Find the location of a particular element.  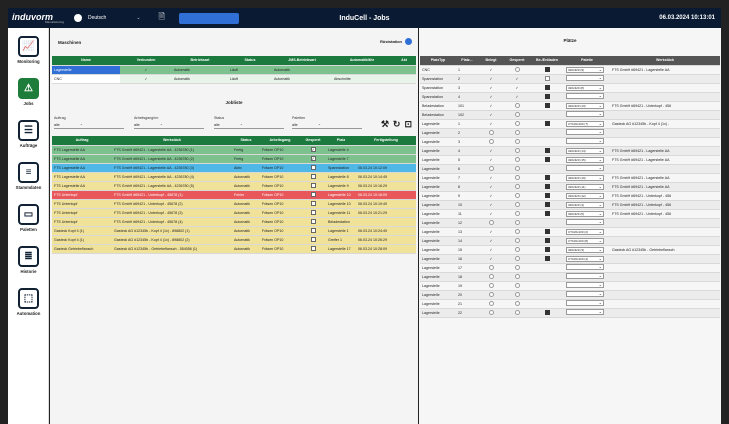

place-row: Lagerstelle 6 is located at coordinates (570, 169).